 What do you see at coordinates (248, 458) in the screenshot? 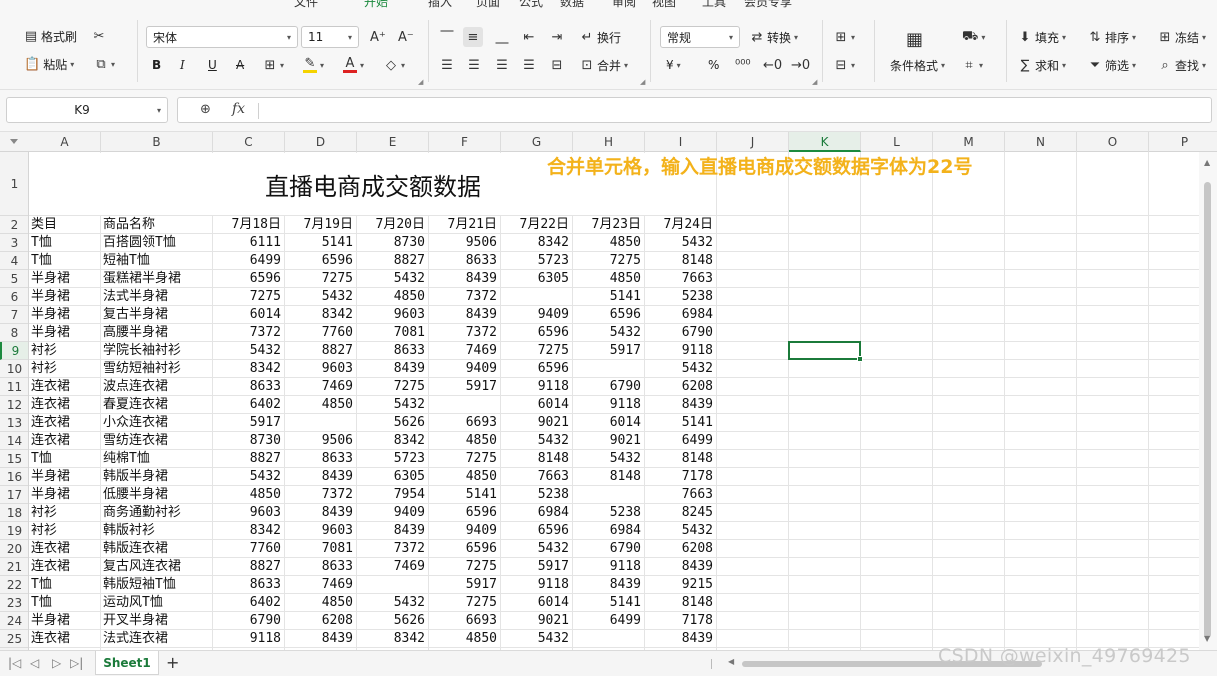
I see `cell-c15: 8827` at bounding box center [248, 458].